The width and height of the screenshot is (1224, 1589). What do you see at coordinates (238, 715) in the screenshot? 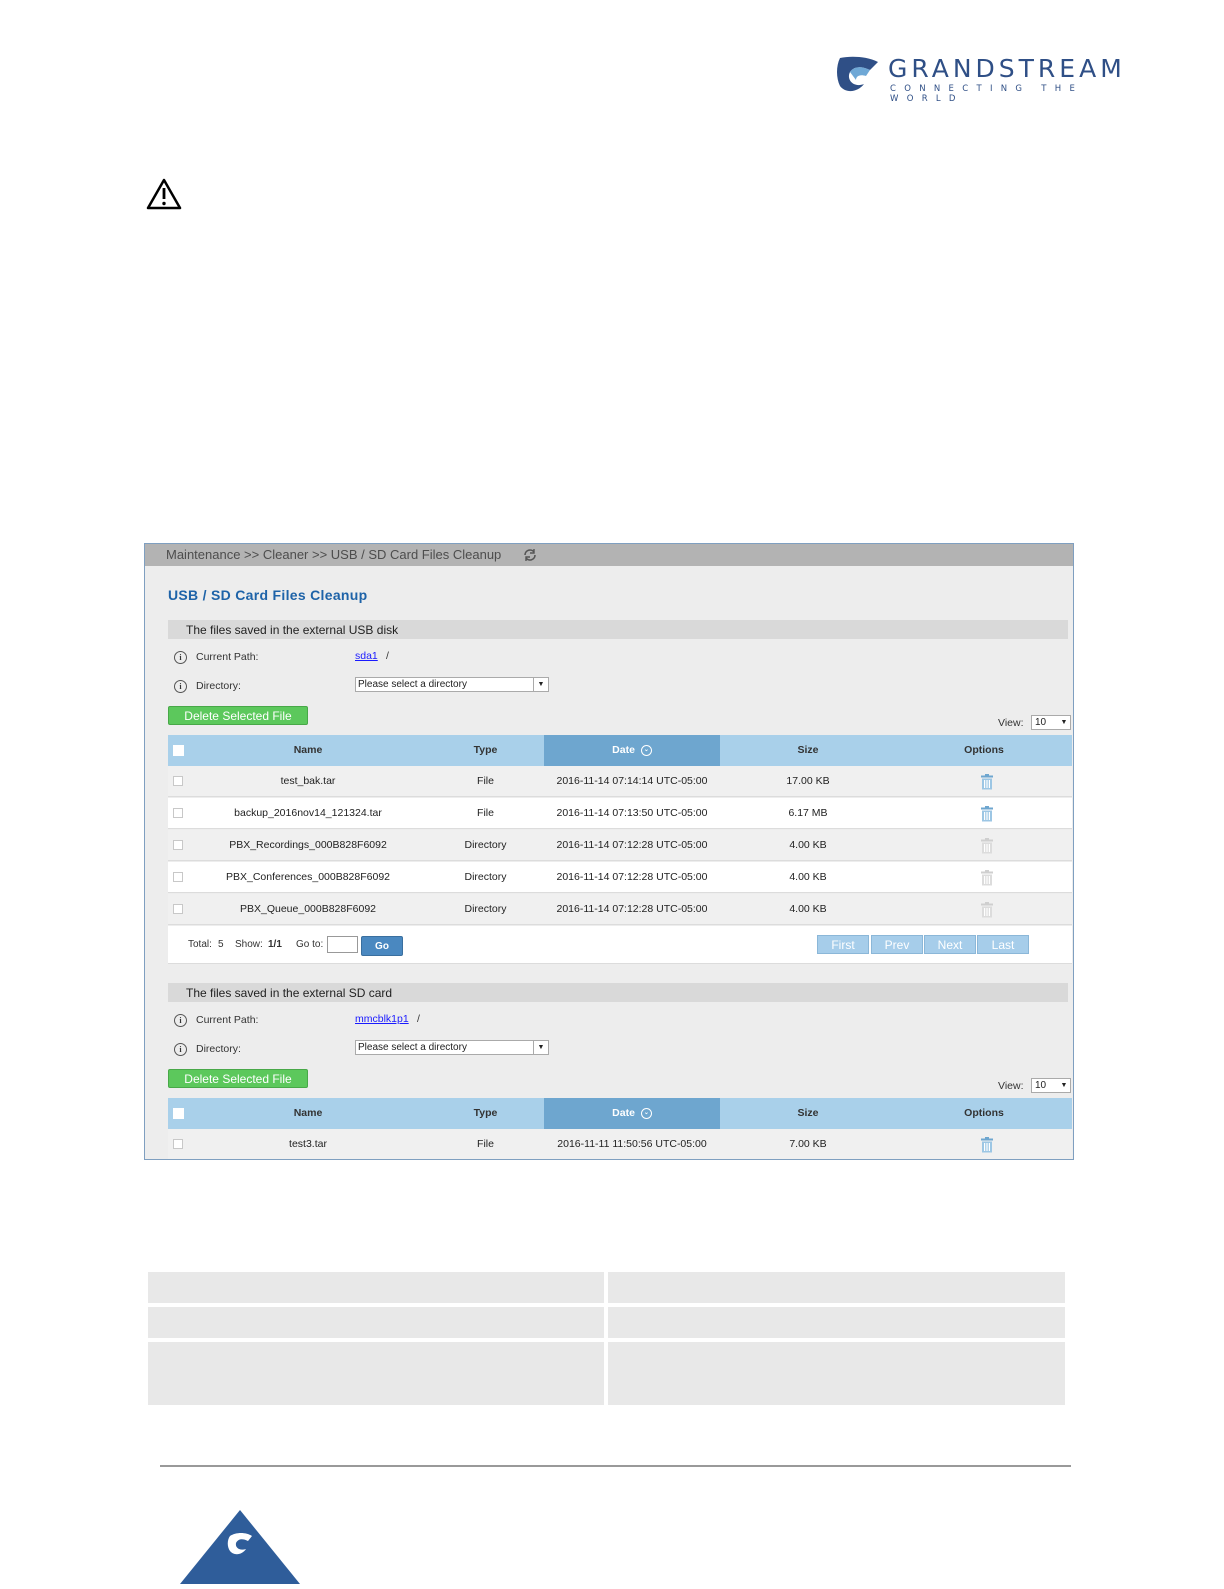
I see `usb-delete-selected-button: Delete Selected File` at bounding box center [238, 715].